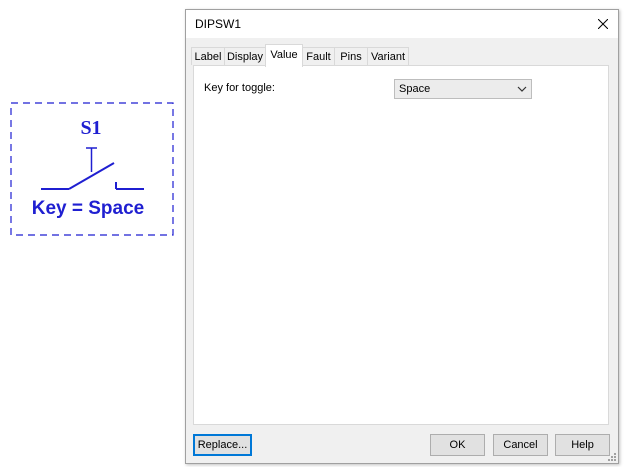 Image resolution: width=624 pixels, height=467 pixels. What do you see at coordinates (208, 56) in the screenshot?
I see `tab-label: Label` at bounding box center [208, 56].